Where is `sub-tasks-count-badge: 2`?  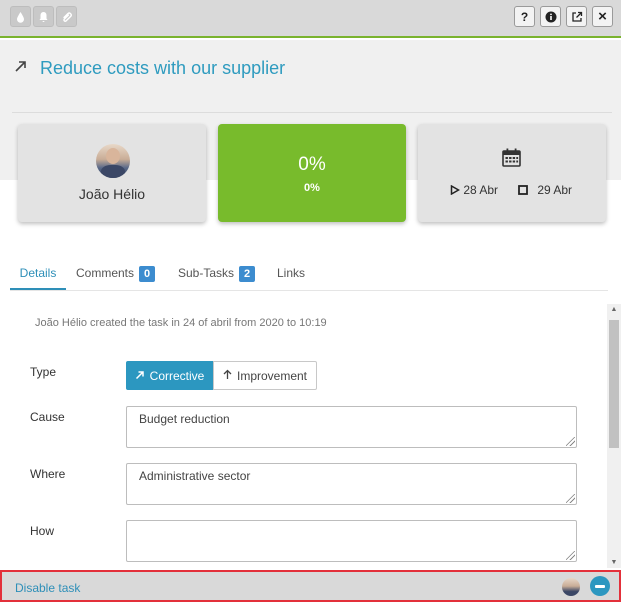
sub-tasks-count-badge: 2 is located at coordinates (247, 274).